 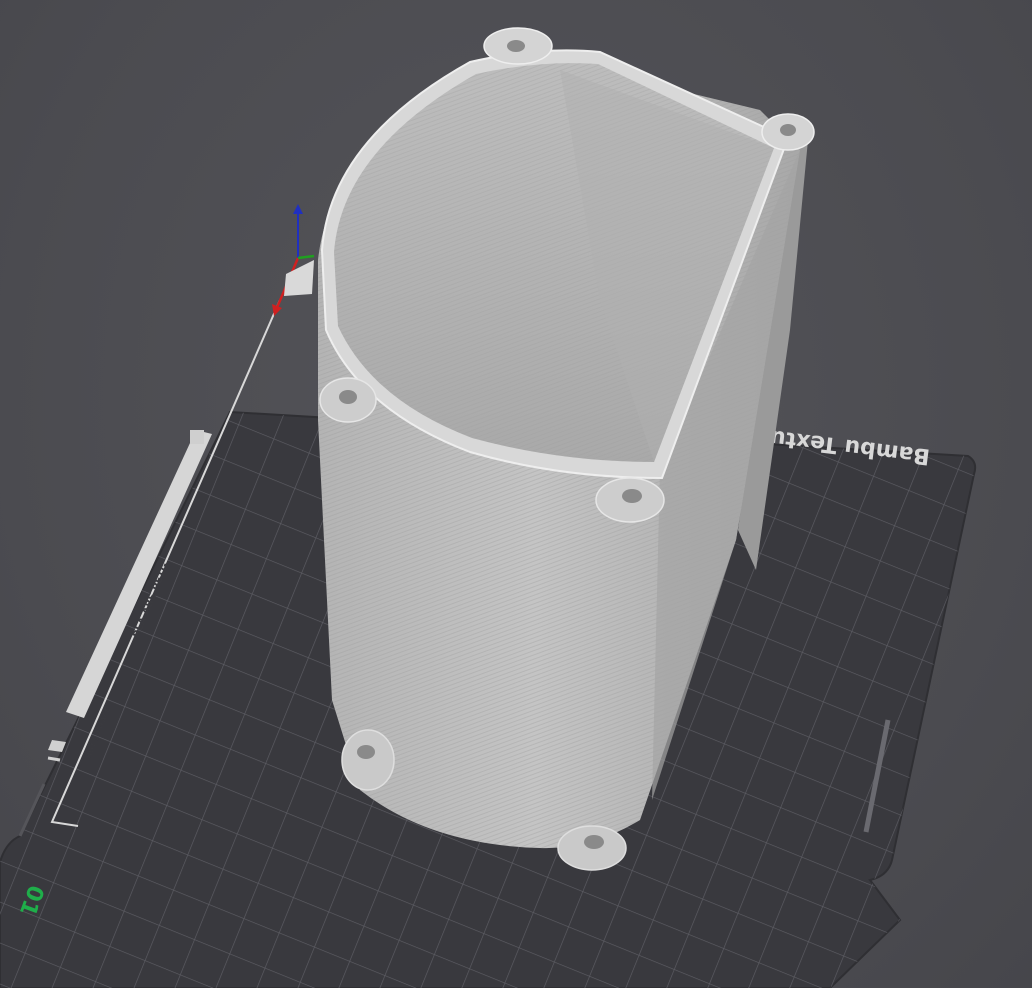 I want to click on y-axis-line, so click(x=306, y=257).